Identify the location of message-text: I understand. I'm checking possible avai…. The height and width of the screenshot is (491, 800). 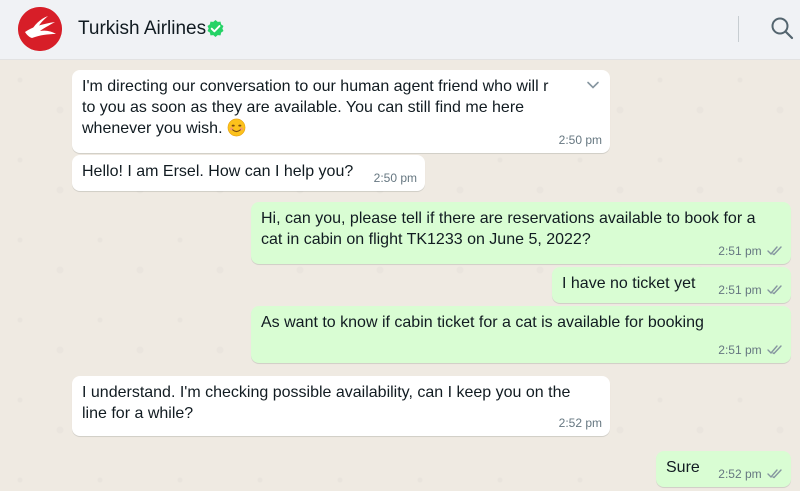
(326, 403).